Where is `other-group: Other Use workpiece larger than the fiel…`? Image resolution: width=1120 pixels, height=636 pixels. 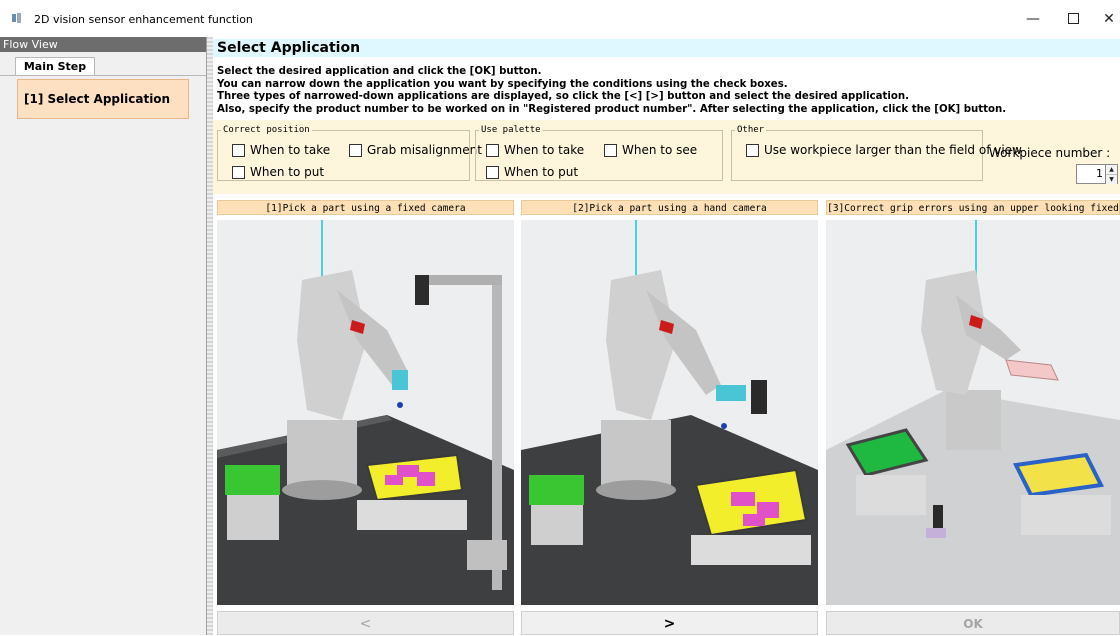
other-group: Other Use workpiece larger than the fiel… is located at coordinates (876, 153).